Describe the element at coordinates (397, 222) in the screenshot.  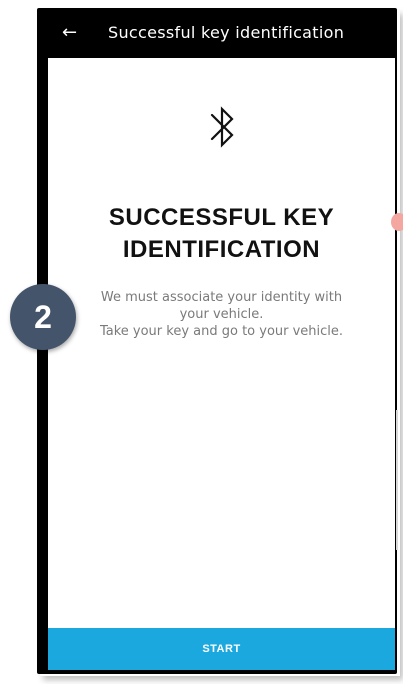
I see `edge-marker` at that location.